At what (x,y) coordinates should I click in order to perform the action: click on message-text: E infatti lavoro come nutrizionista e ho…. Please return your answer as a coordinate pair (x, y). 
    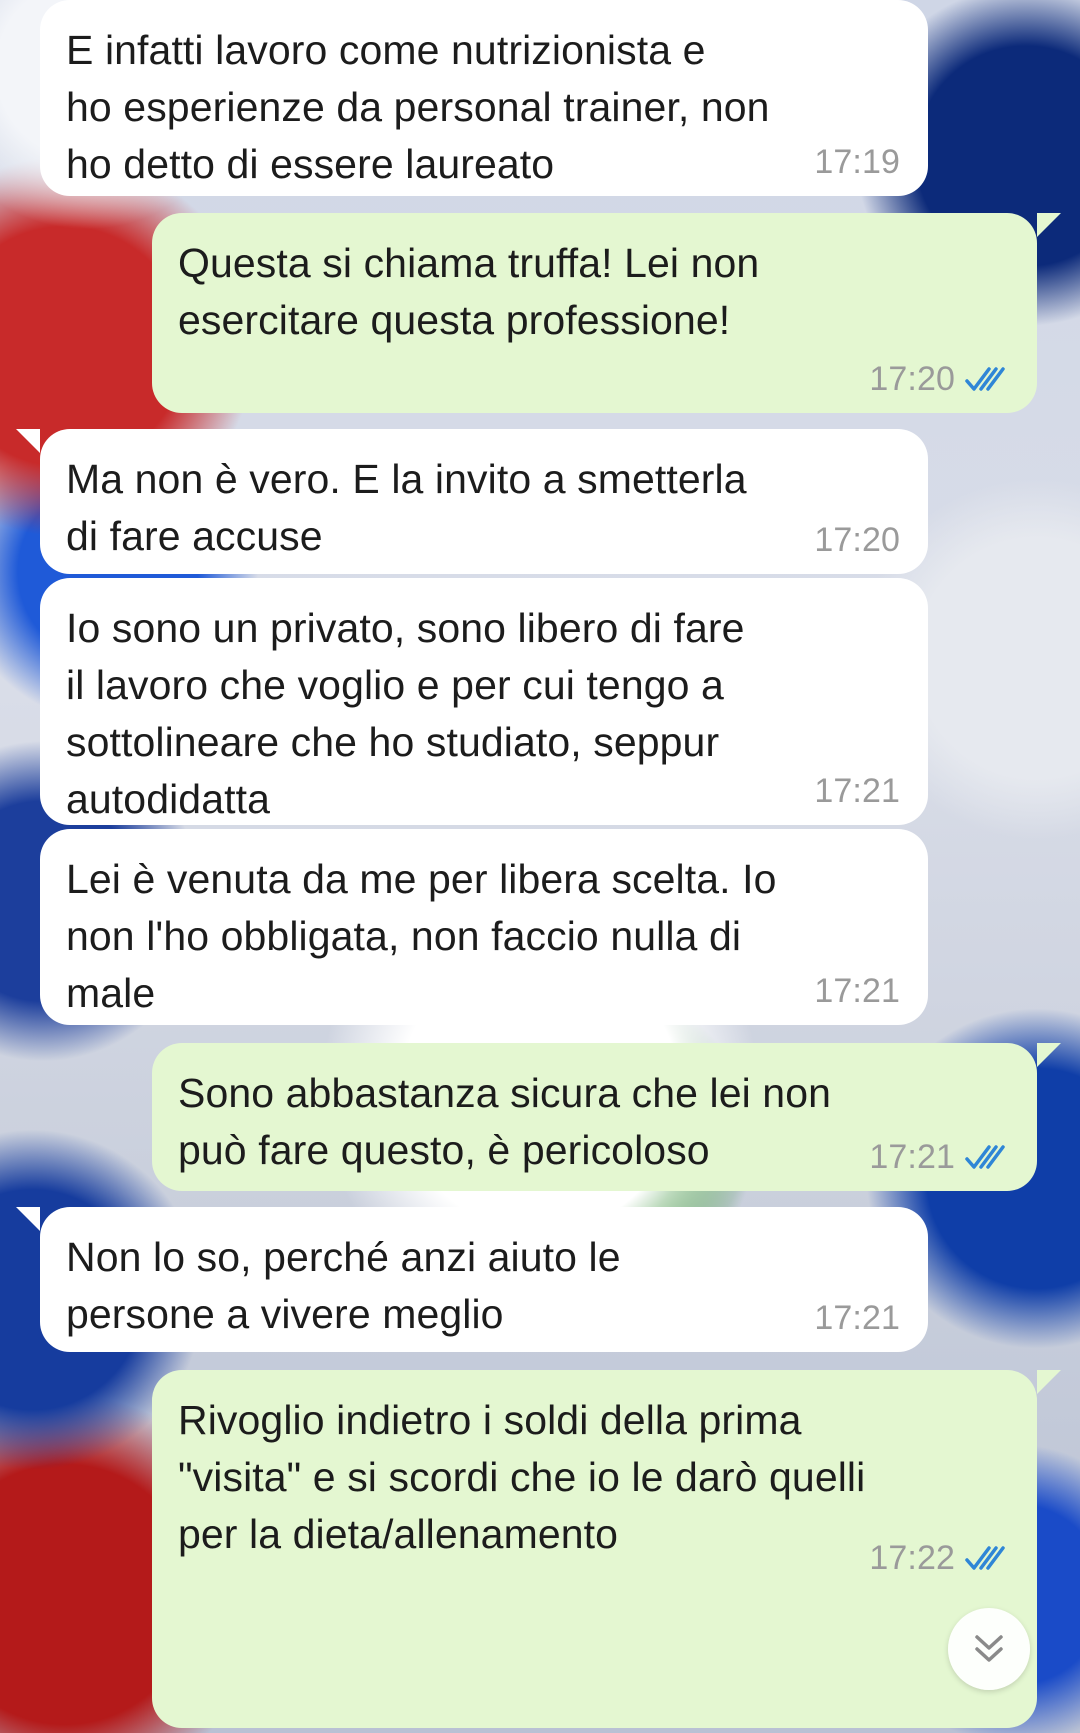
    Looking at the image, I should click on (418, 107).